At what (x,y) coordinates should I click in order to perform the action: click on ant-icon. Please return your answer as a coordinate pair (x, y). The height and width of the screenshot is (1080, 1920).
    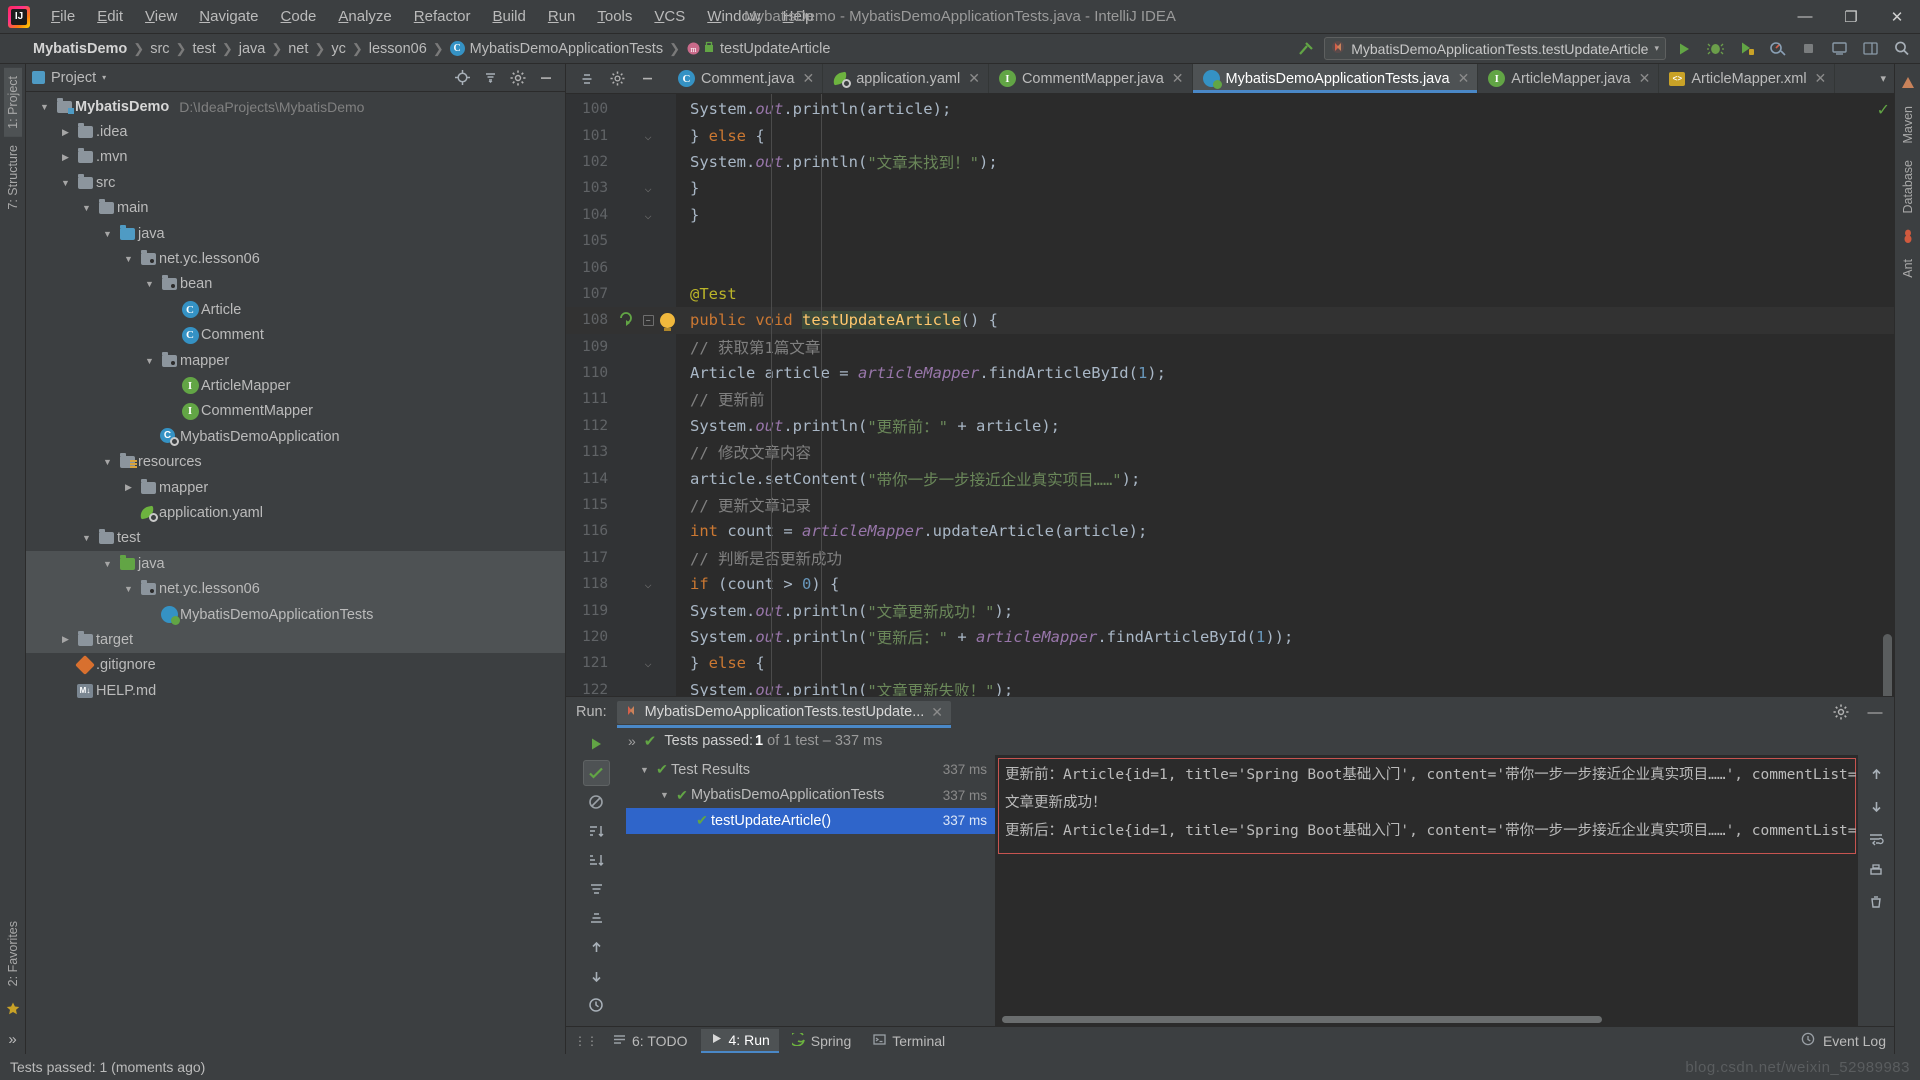
    Looking at the image, I should click on (1908, 236).